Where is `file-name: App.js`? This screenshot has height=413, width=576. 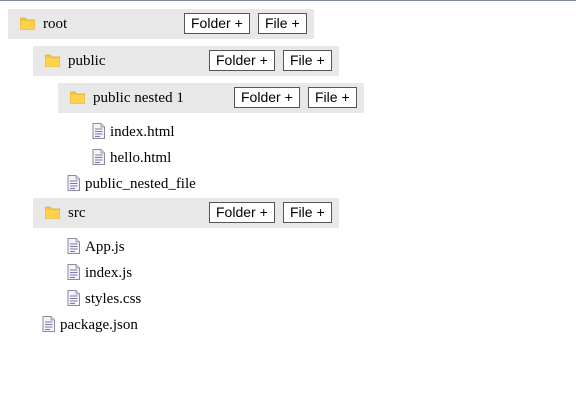
file-name: App.js is located at coordinates (105, 247).